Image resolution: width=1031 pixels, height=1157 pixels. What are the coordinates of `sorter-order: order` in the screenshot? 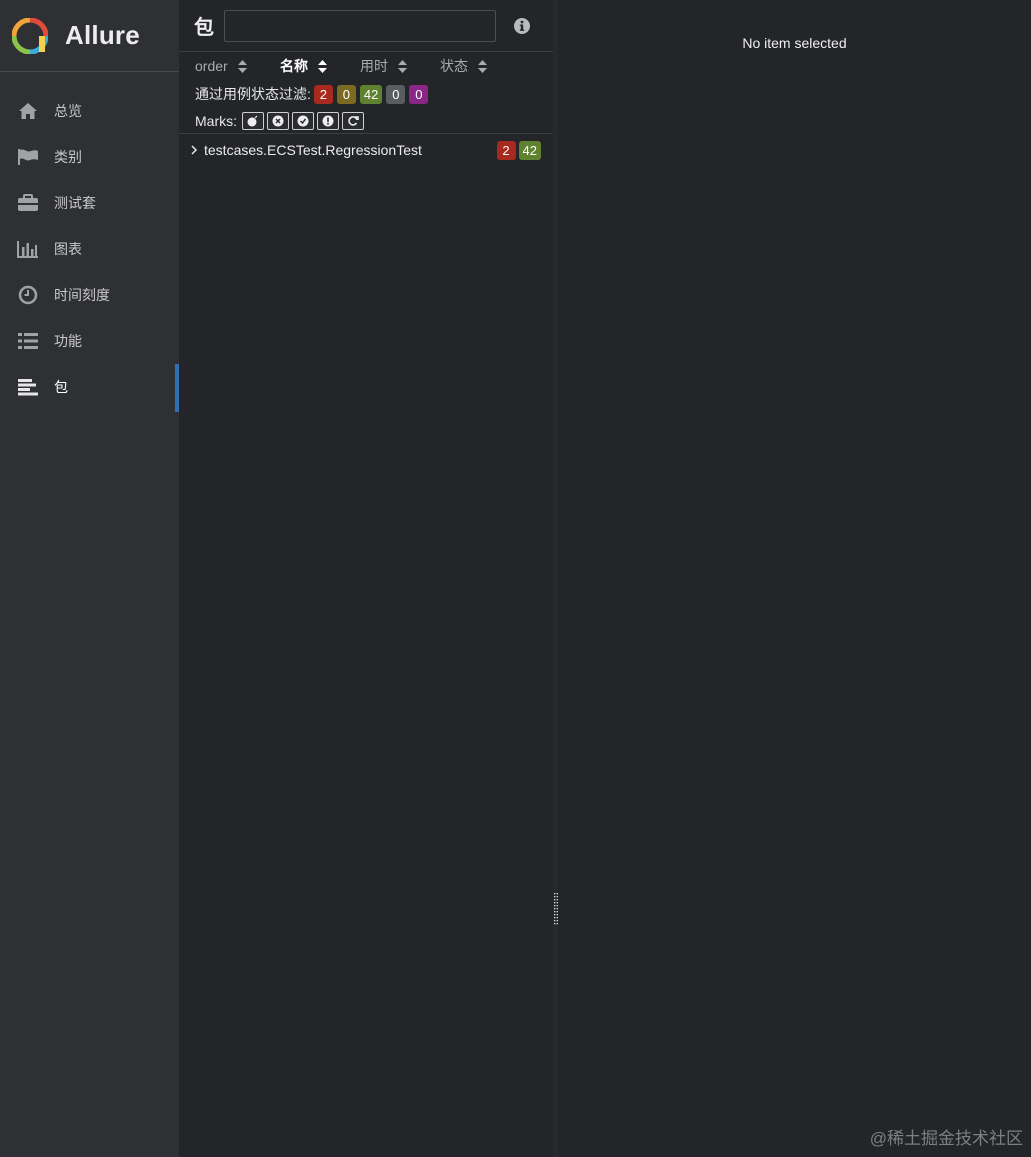 It's located at (237, 66).